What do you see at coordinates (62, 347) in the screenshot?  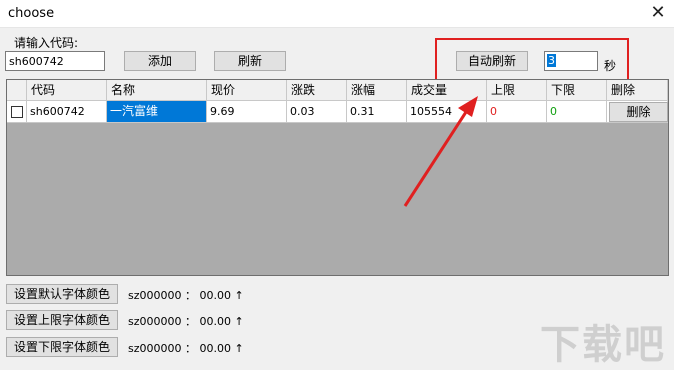 I see `lower-font-color-button: 设置下限字体颜色` at bounding box center [62, 347].